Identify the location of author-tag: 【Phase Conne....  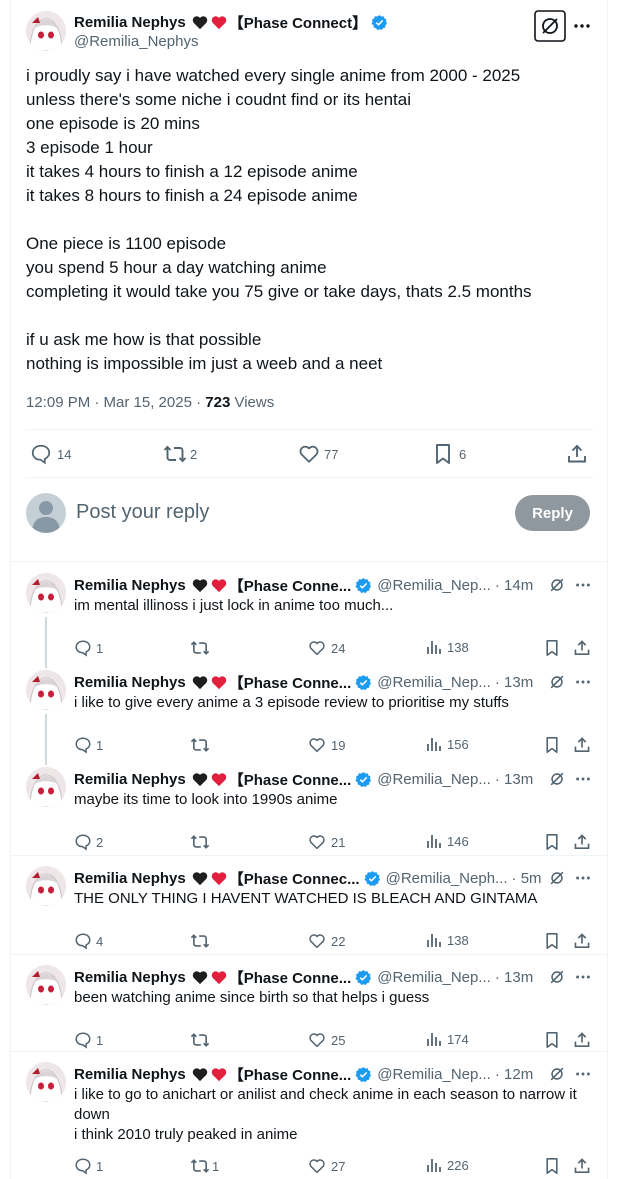
(290, 683).